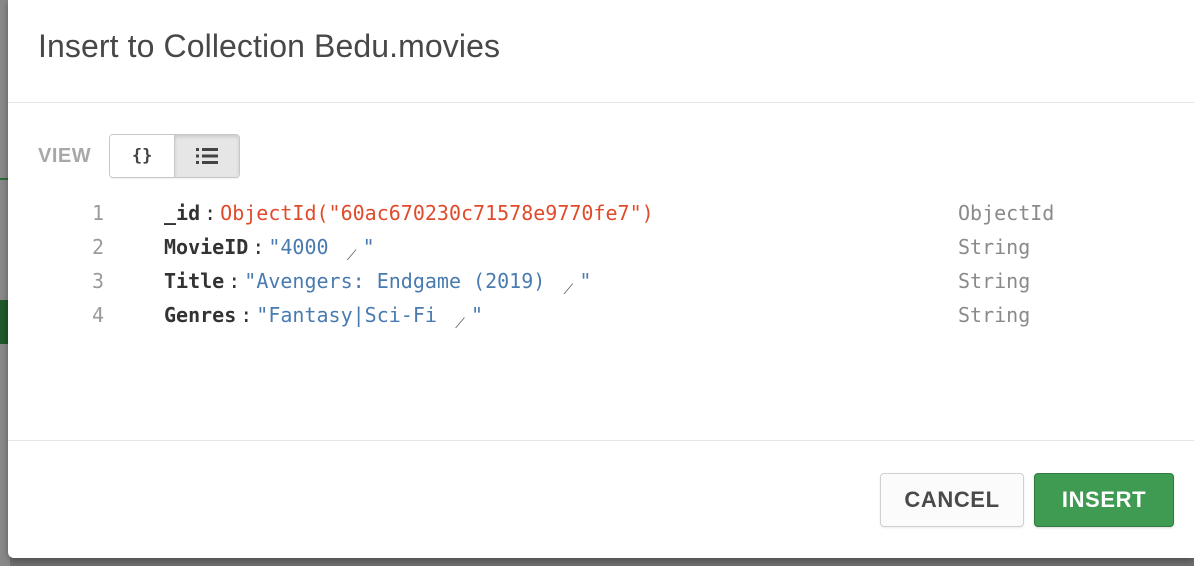  What do you see at coordinates (1104, 500) in the screenshot?
I see `insert-button: INSERT` at bounding box center [1104, 500].